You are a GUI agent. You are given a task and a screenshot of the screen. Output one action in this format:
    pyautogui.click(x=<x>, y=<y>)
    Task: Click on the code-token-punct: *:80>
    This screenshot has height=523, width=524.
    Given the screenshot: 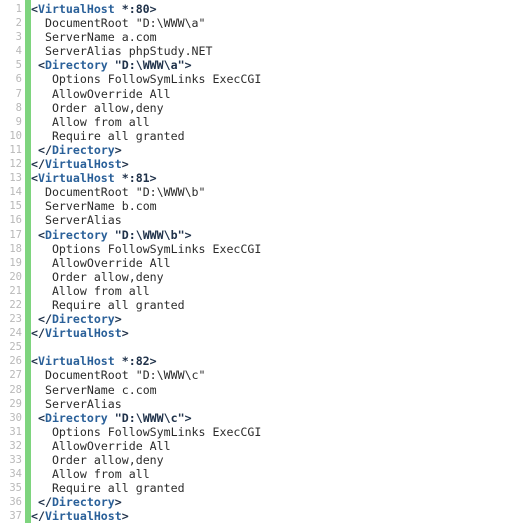 What is the action you would take?
    pyautogui.click(x=135, y=9)
    